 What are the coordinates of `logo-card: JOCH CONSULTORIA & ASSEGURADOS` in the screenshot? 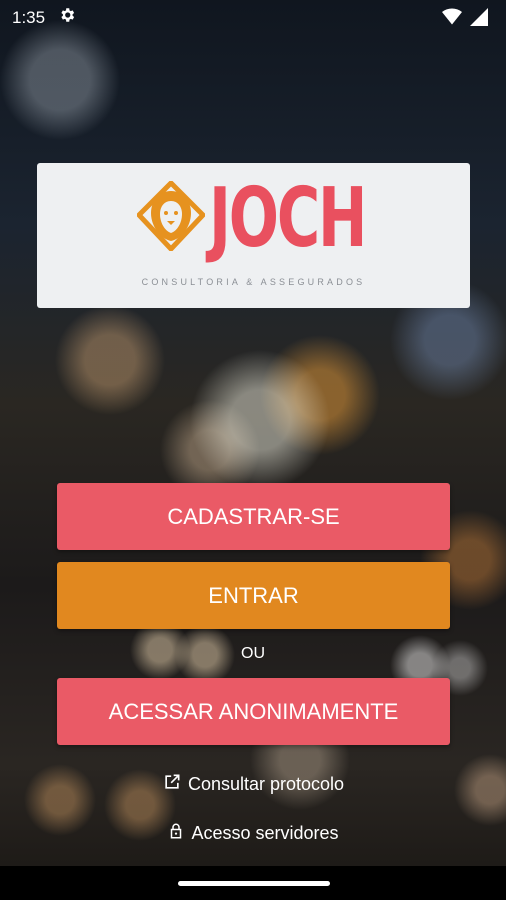 It's located at (253, 235).